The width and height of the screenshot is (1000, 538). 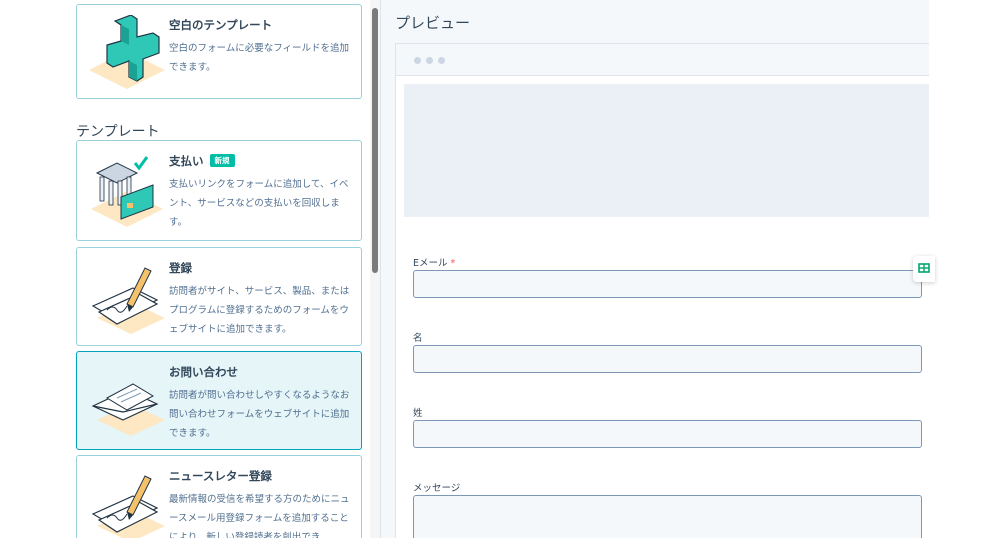 What do you see at coordinates (418, 413) in the screenshot?
I see `last-name-field-label: 姓` at bounding box center [418, 413].